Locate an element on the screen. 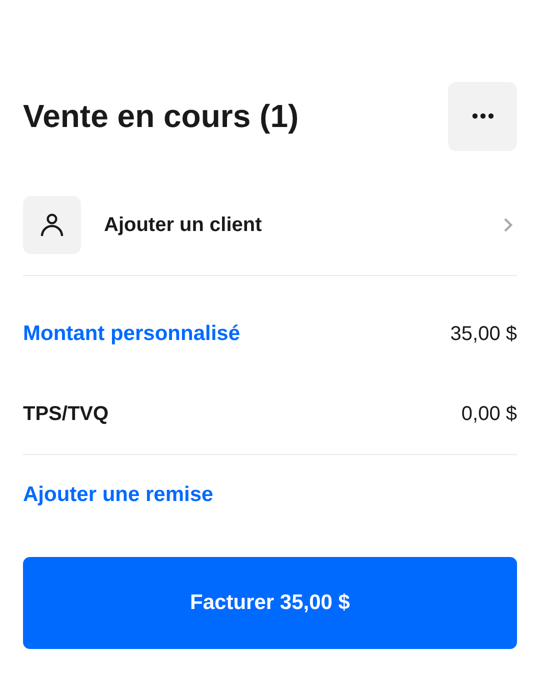 The width and height of the screenshot is (540, 683). person-icon is located at coordinates (52, 225).